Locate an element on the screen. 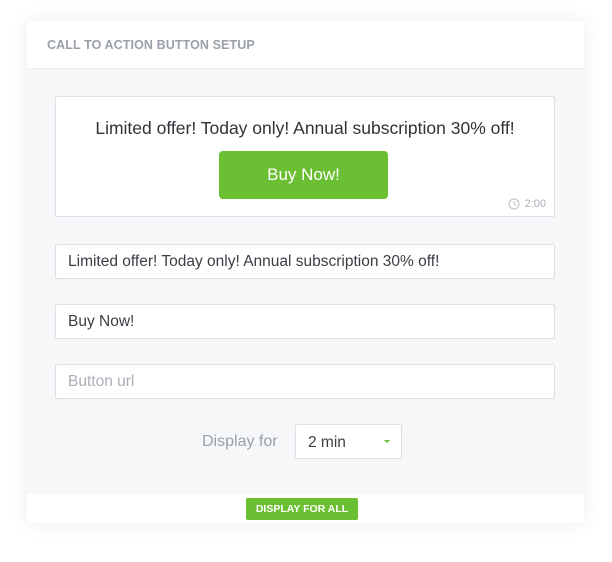 This screenshot has height=562, width=612. card-title: CALL TO ACTION BUTTON SETUP is located at coordinates (151, 45).